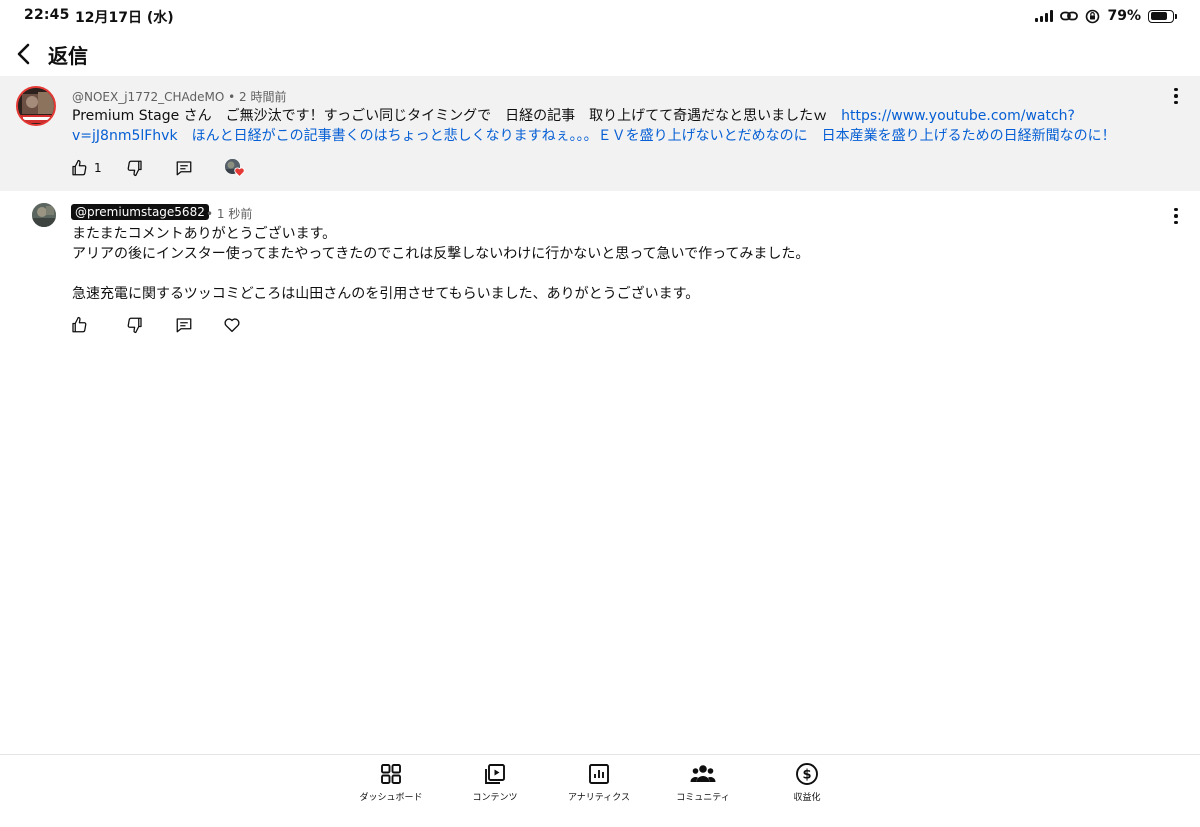 The width and height of the screenshot is (1200, 827). I want to click on battery-icon, so click(1162, 16).